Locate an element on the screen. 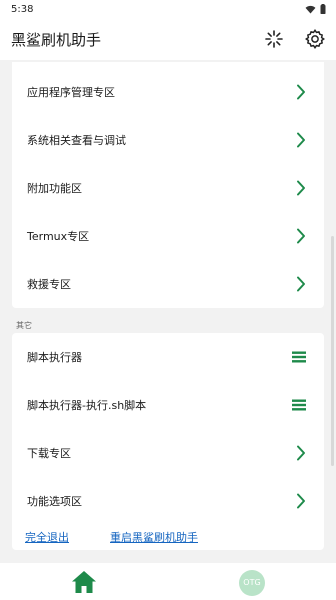 The image size is (336, 600). settings-button is located at coordinates (315, 39).